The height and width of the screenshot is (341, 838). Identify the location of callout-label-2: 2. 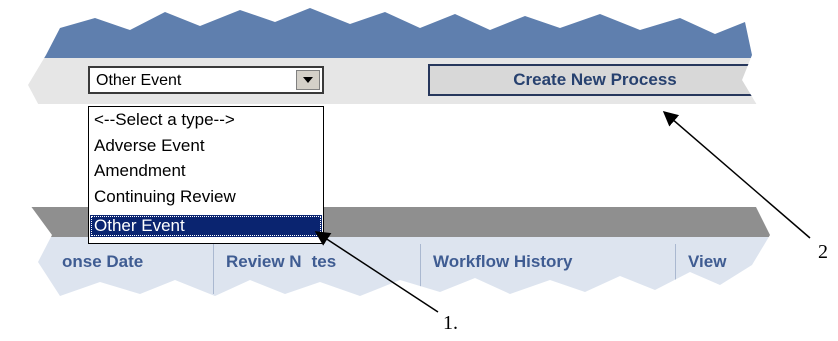
(823, 252).